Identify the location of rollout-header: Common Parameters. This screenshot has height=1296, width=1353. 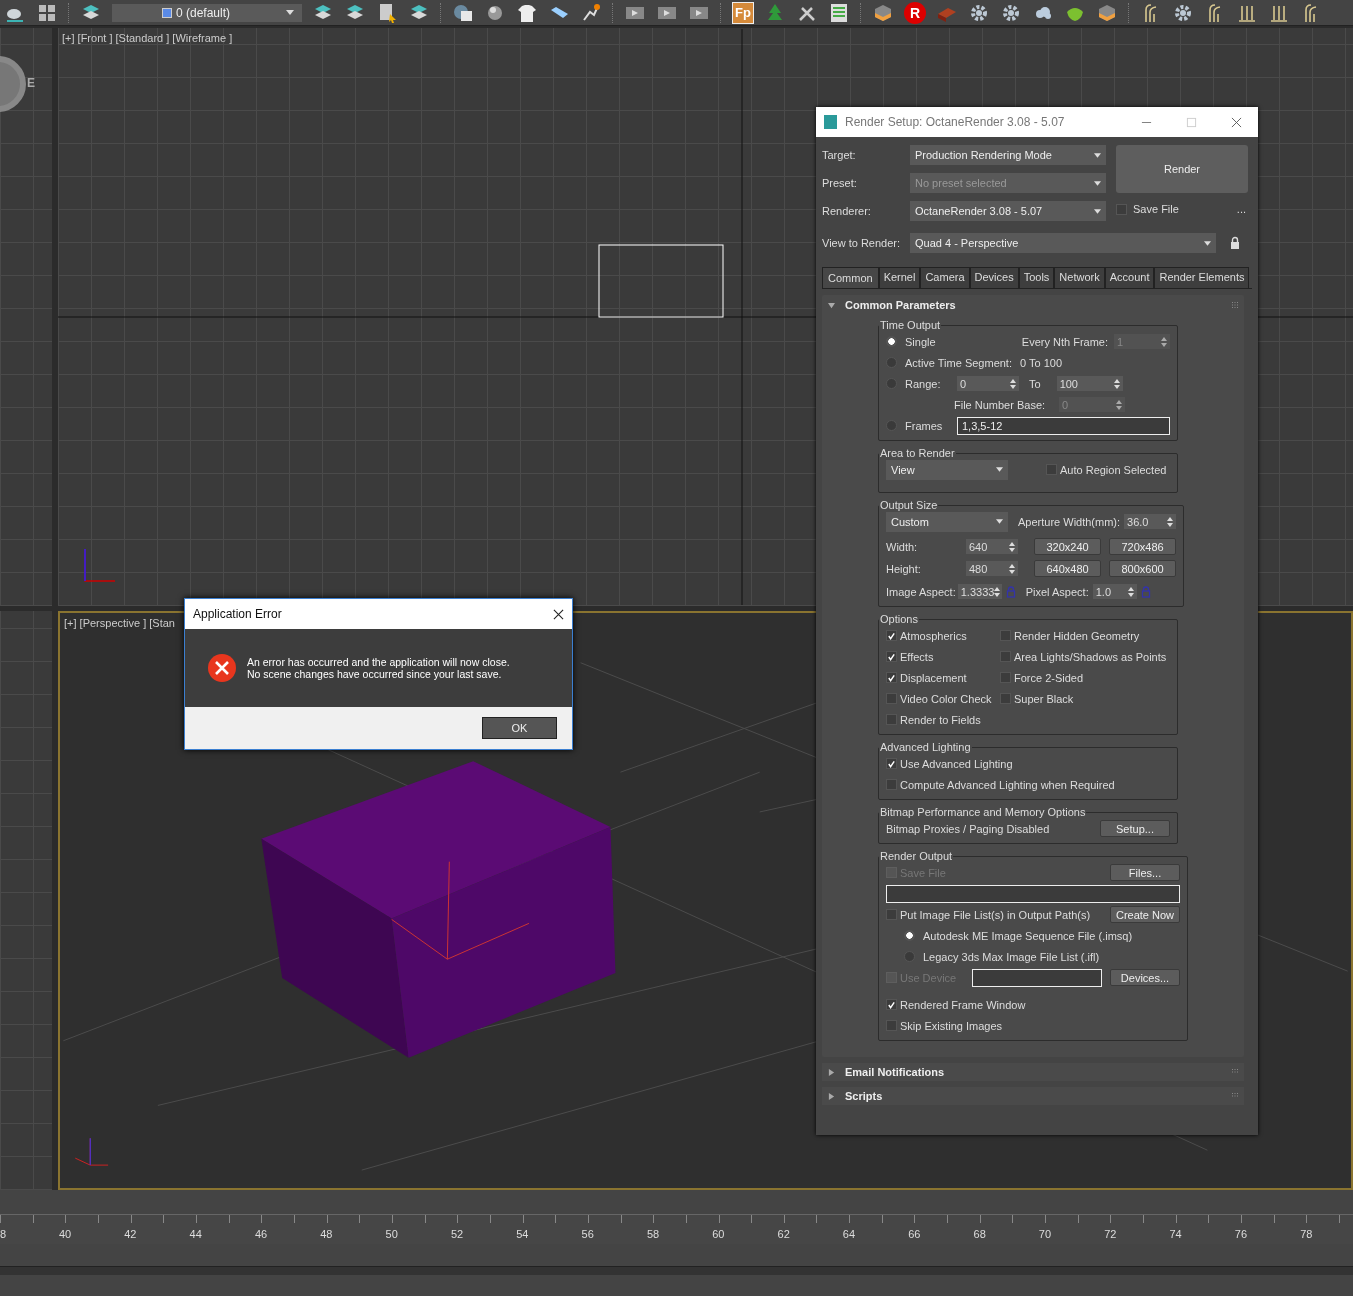
(1033, 305).